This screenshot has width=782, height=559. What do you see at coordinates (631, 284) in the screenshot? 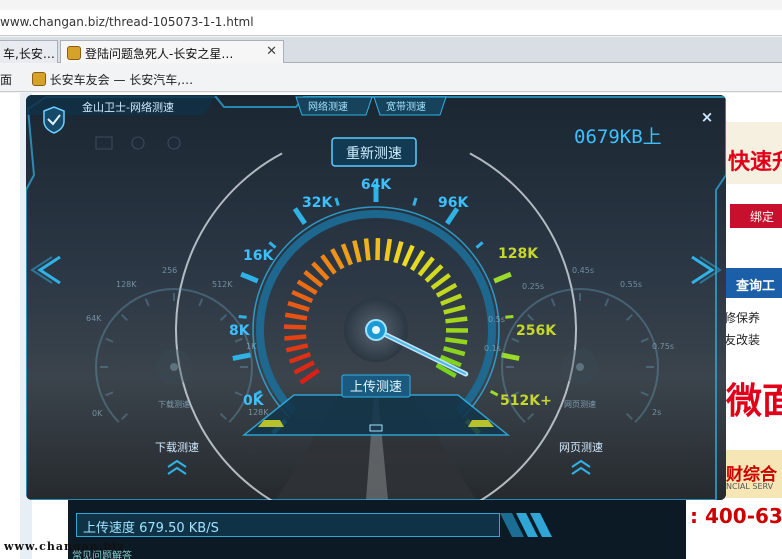
I see `right-tick-2: 0.55s` at bounding box center [631, 284].